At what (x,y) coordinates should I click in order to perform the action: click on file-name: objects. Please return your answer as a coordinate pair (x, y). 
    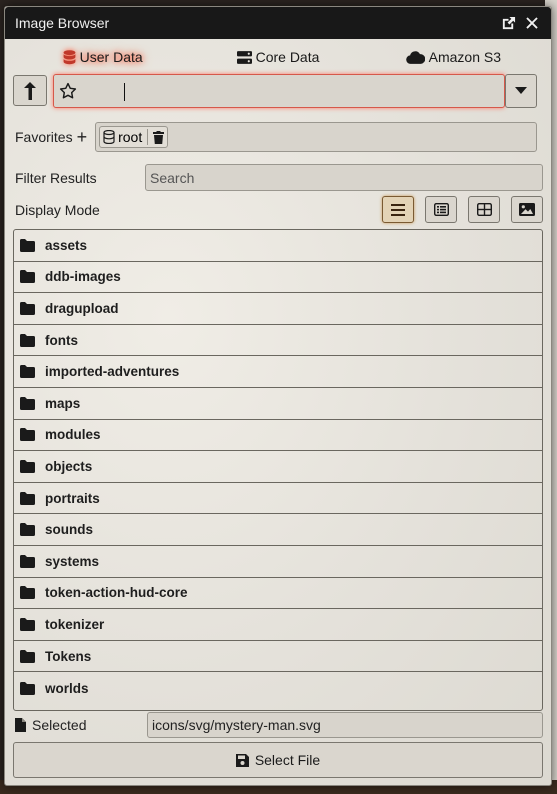
    Looking at the image, I should click on (69, 466).